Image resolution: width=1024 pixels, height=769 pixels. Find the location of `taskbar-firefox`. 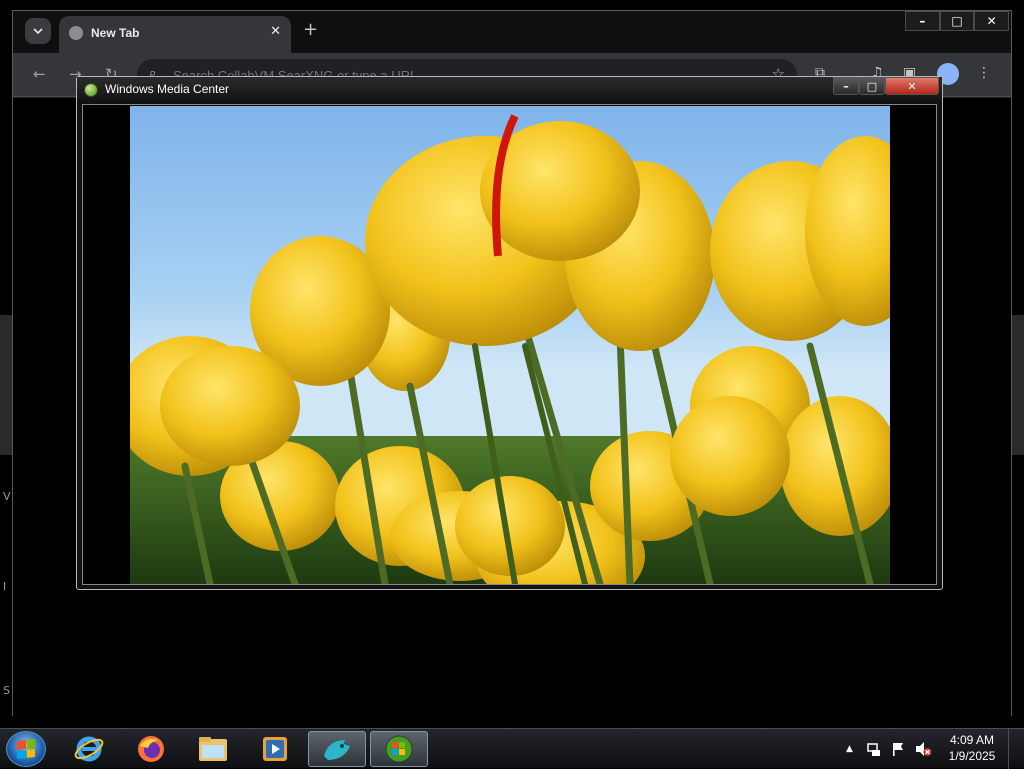

taskbar-firefox is located at coordinates (151, 749).